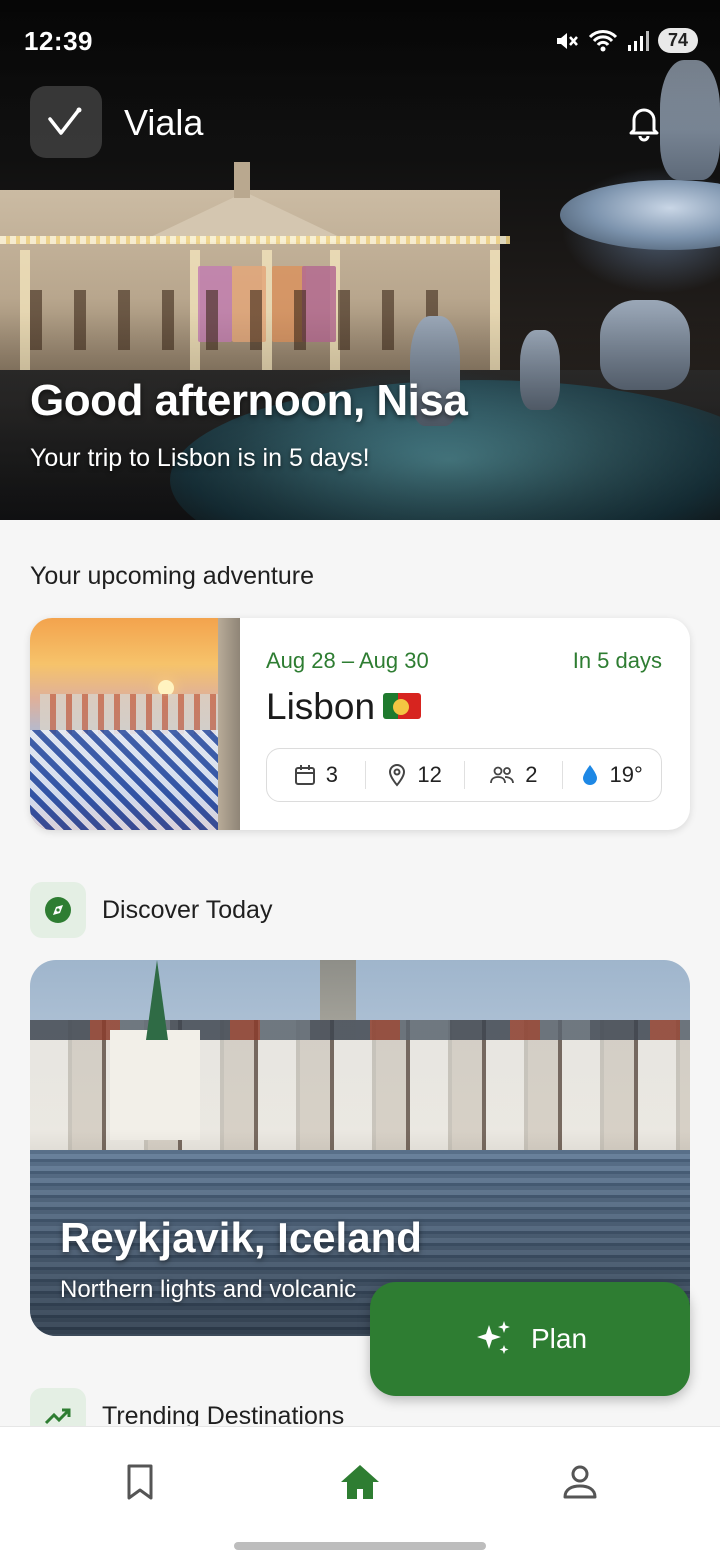 This screenshot has height=1560, width=720. I want to click on calendar-icon, so click(304, 775).